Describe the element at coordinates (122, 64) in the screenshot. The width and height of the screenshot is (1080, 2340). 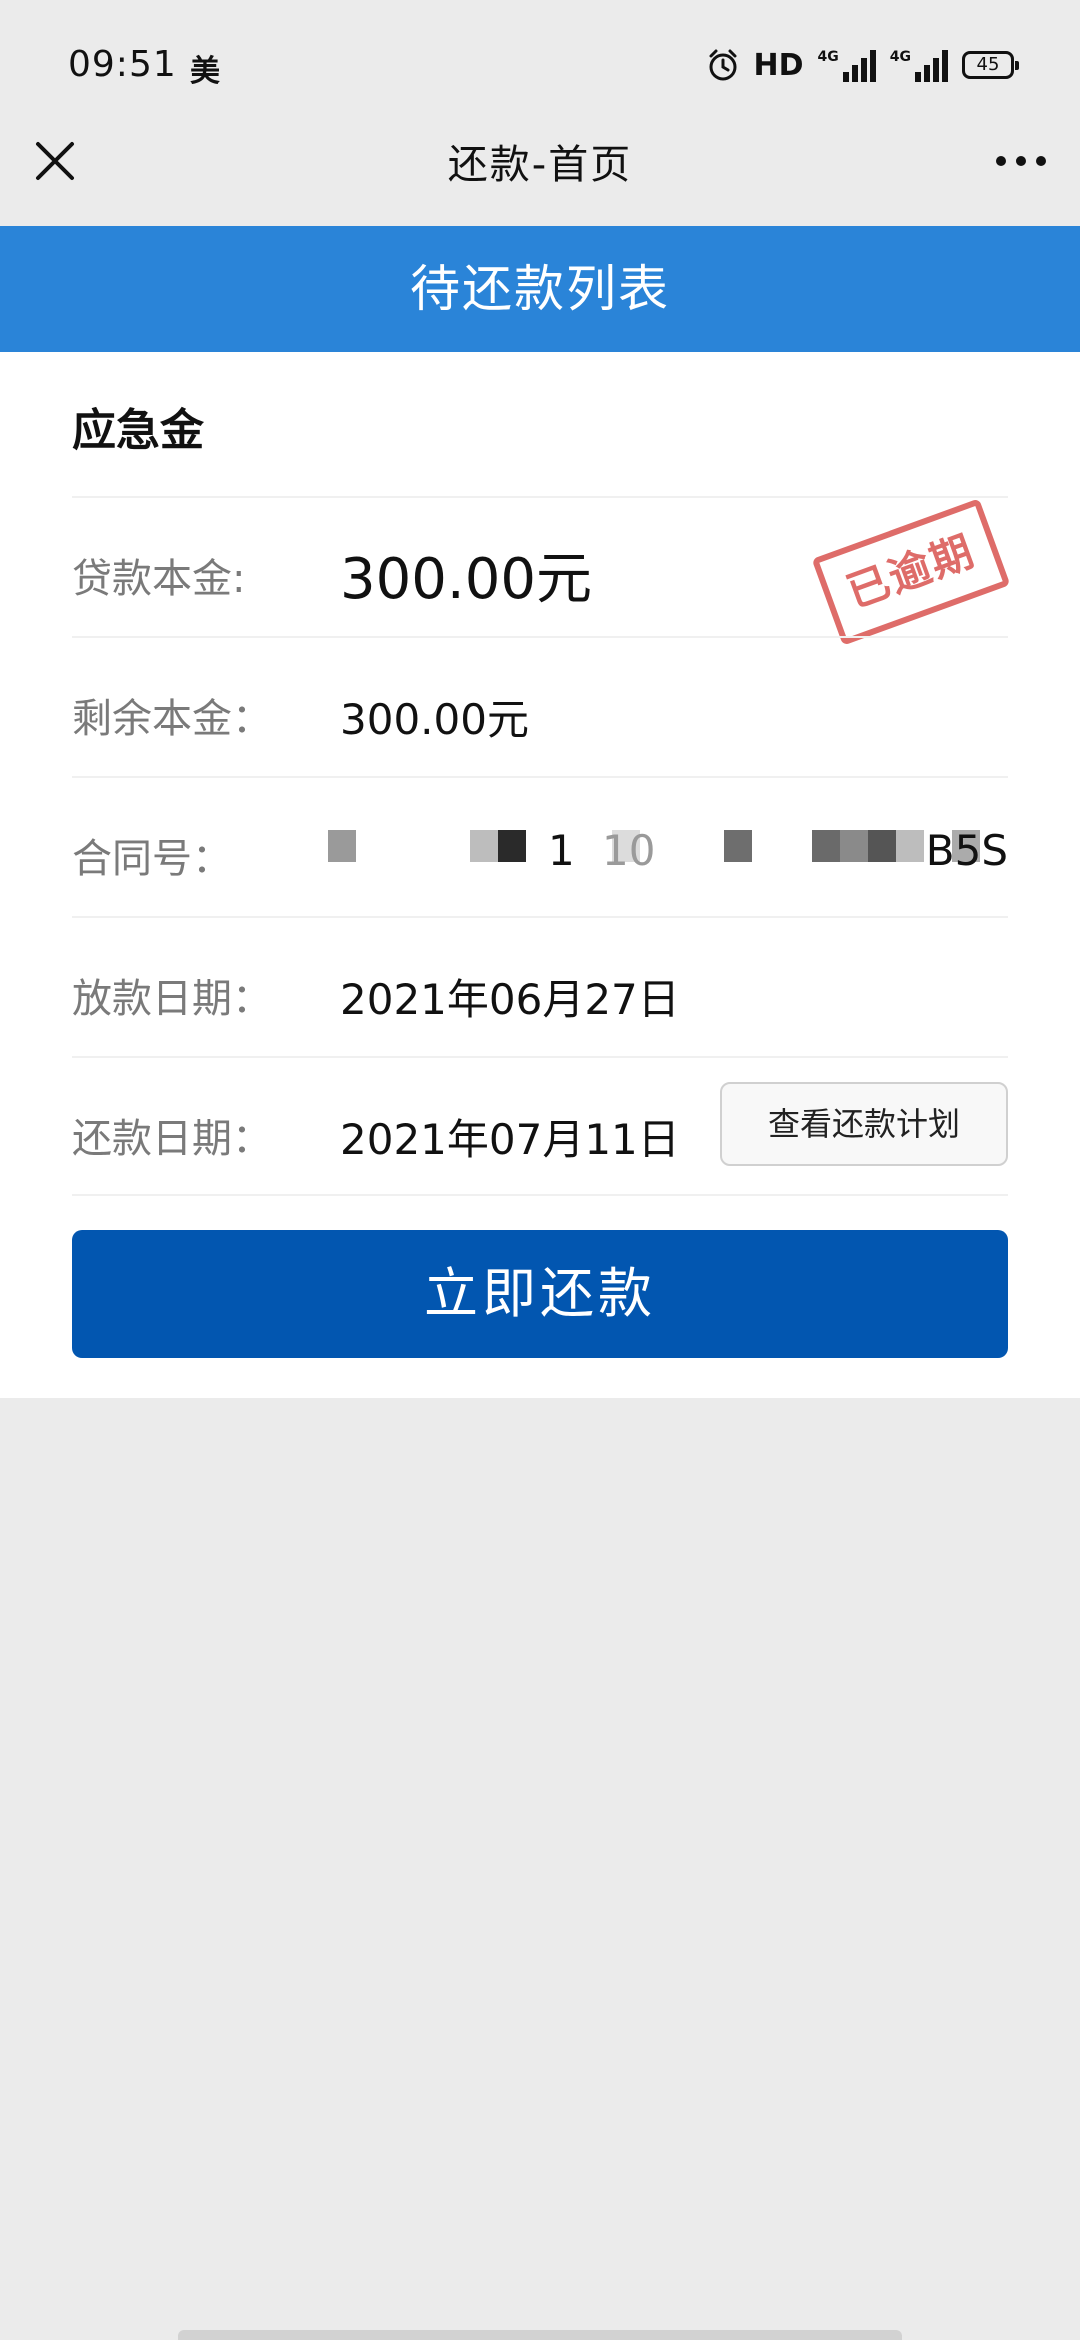
I see `status-time: 09:51` at that location.